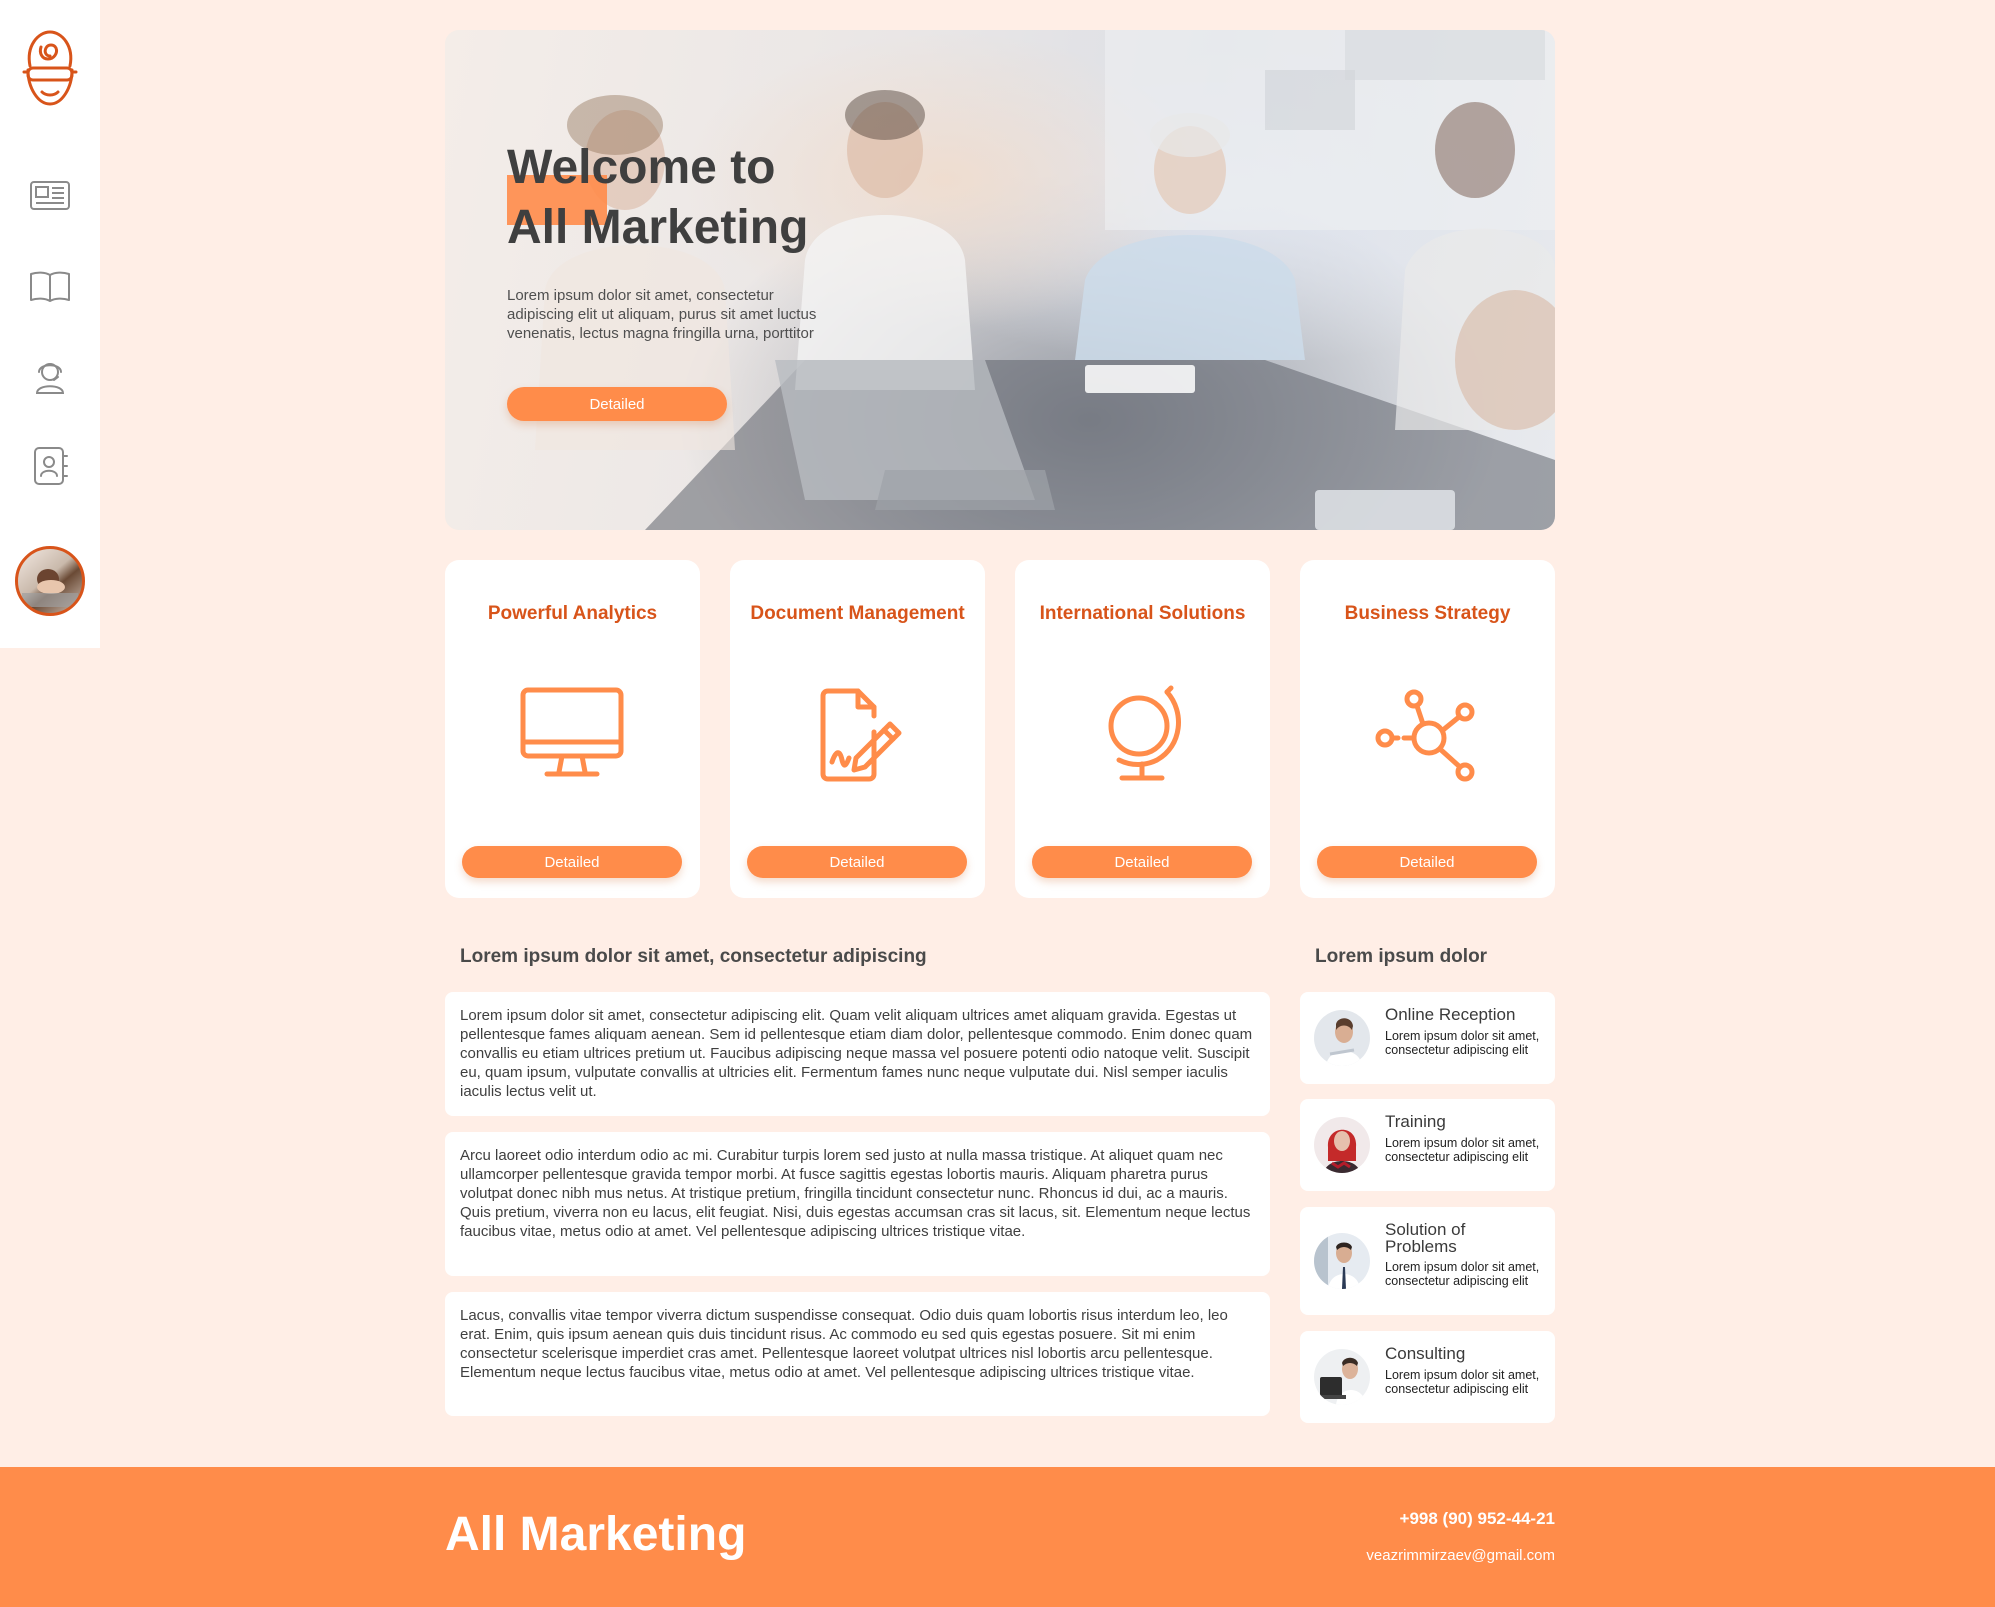 The image size is (1995, 1607). Describe the element at coordinates (572, 732) in the screenshot. I see `monitor-icon` at that location.